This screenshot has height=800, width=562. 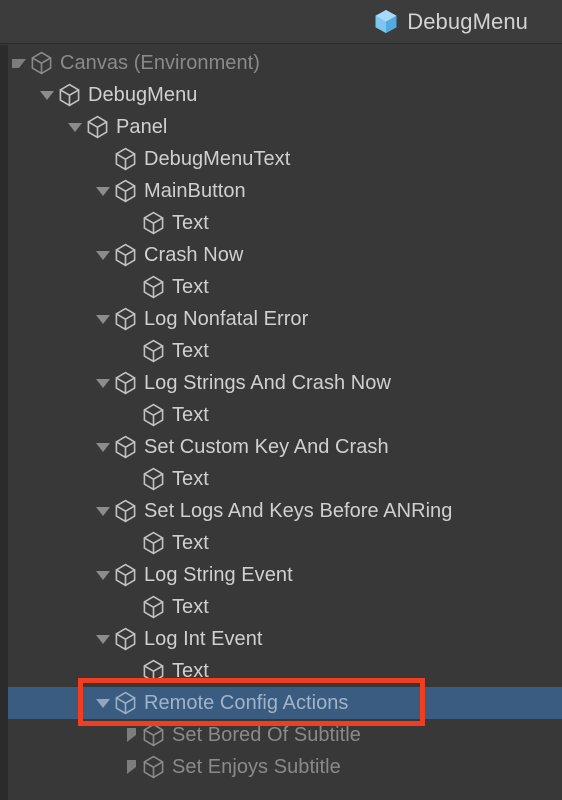 What do you see at coordinates (142, 127) in the screenshot?
I see `hierarchy-row-label: Panel` at bounding box center [142, 127].